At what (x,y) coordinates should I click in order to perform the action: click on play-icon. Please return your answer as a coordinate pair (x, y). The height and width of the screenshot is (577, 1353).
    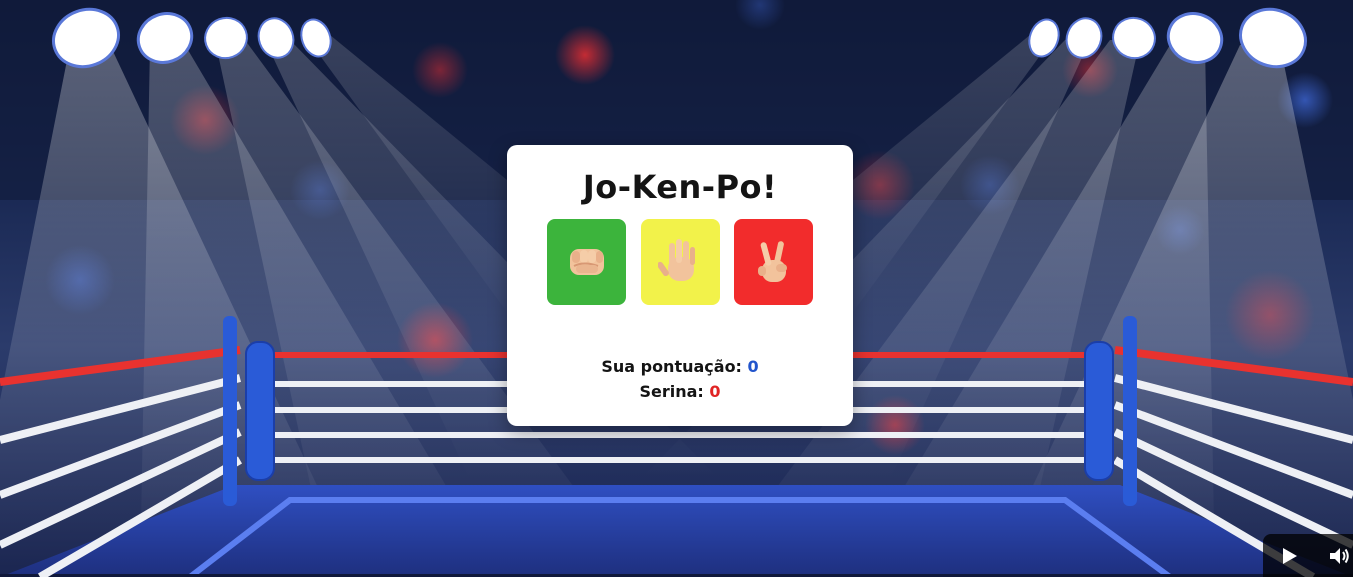
    Looking at the image, I should click on (1290, 556).